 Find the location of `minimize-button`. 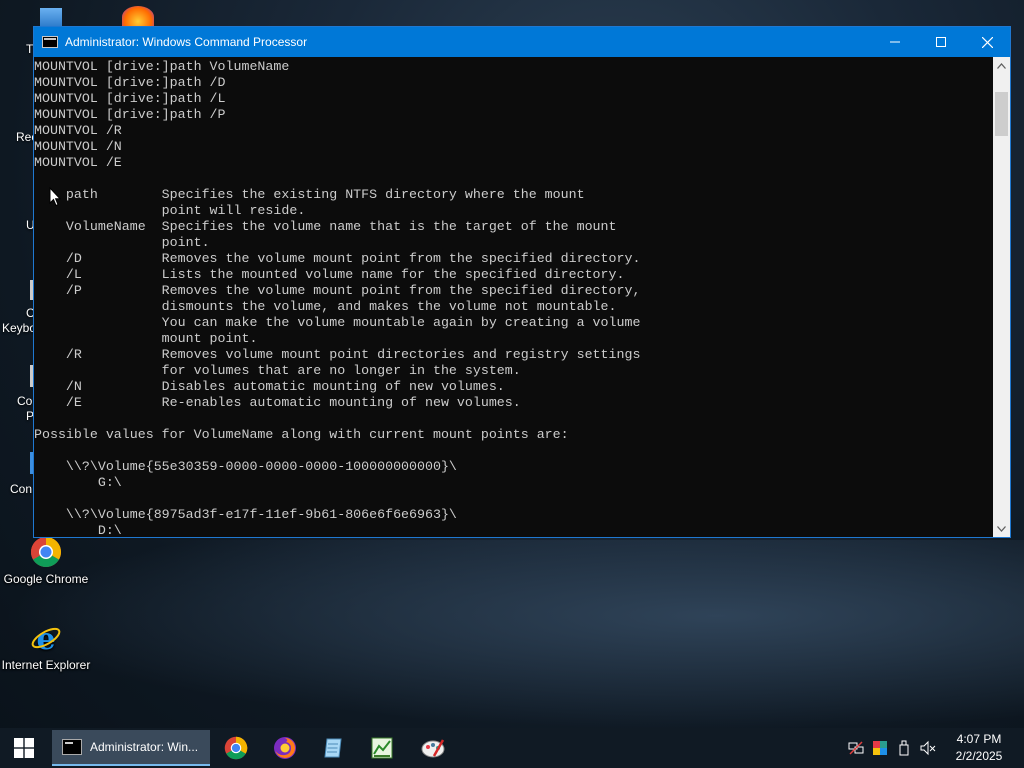

minimize-button is located at coordinates (895, 42).